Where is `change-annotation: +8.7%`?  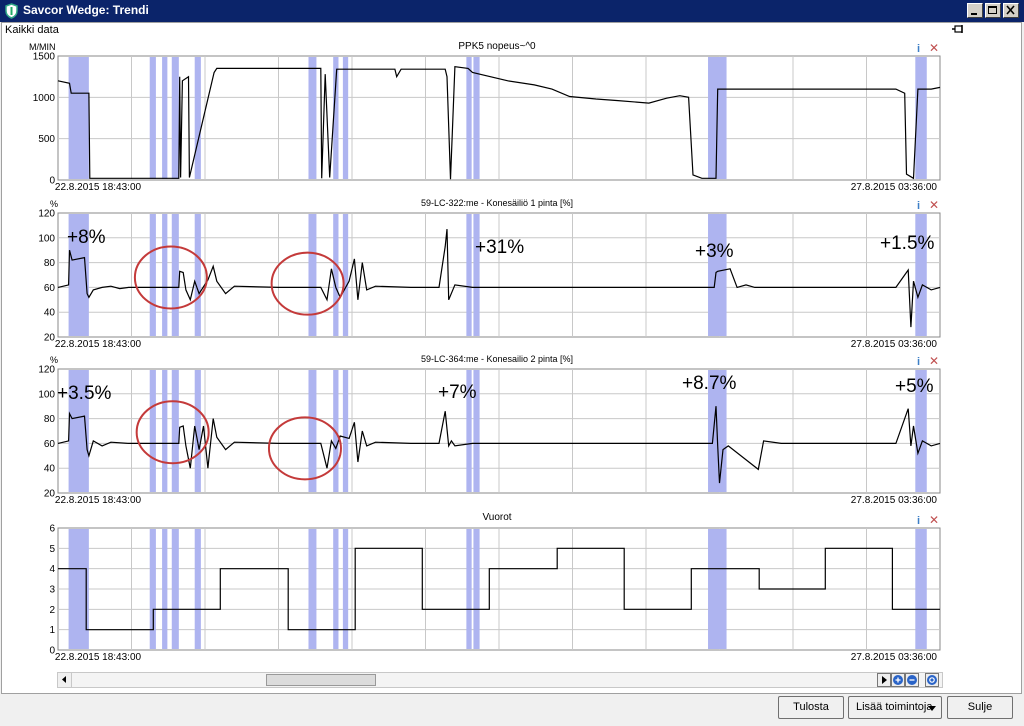
change-annotation: +8.7% is located at coordinates (709, 383).